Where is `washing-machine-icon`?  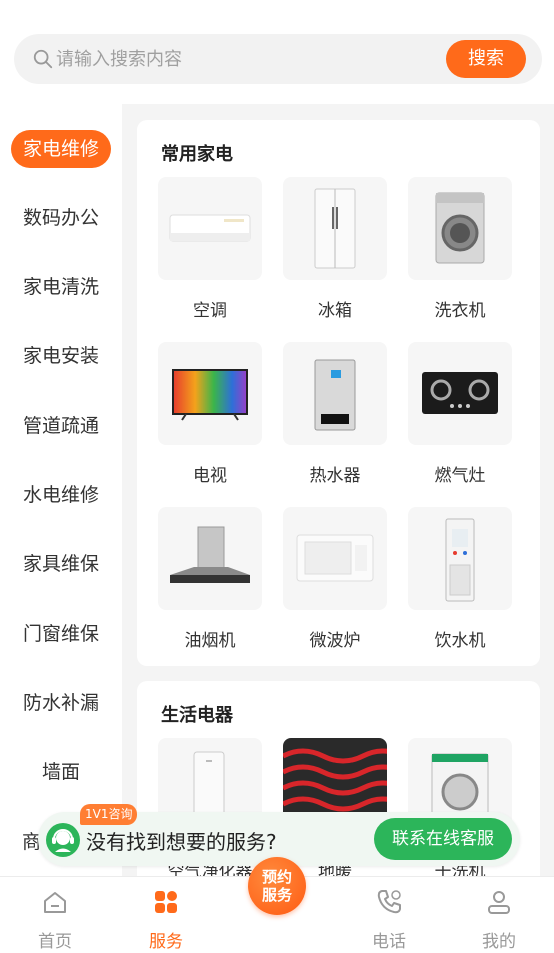 washing-machine-icon is located at coordinates (460, 228).